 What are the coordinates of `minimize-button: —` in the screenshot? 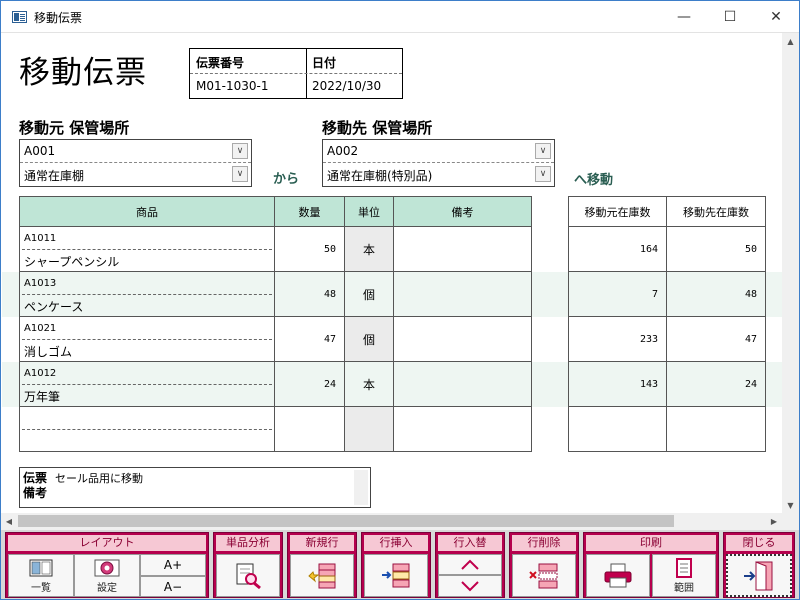 It's located at (684, 17).